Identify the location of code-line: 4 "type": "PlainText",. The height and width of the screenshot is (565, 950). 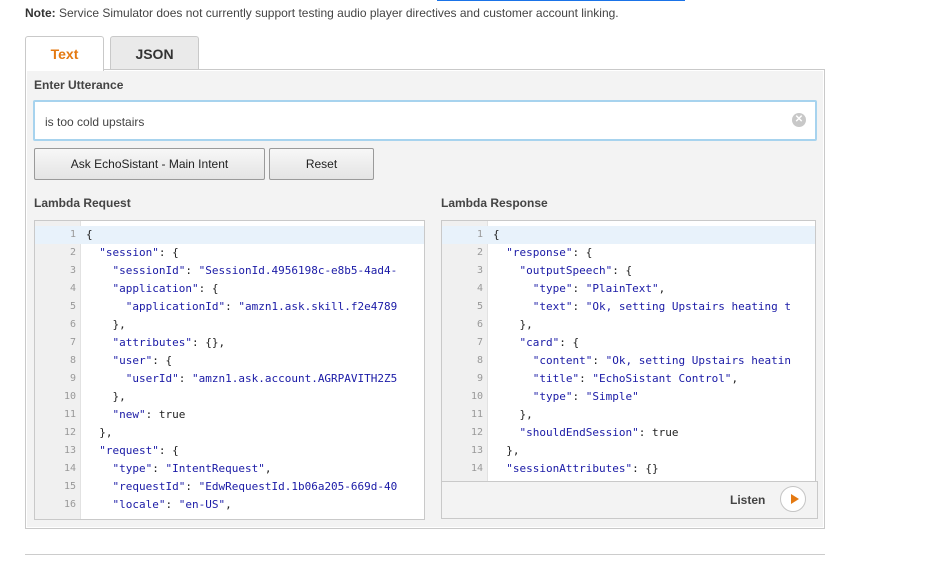
(628, 289).